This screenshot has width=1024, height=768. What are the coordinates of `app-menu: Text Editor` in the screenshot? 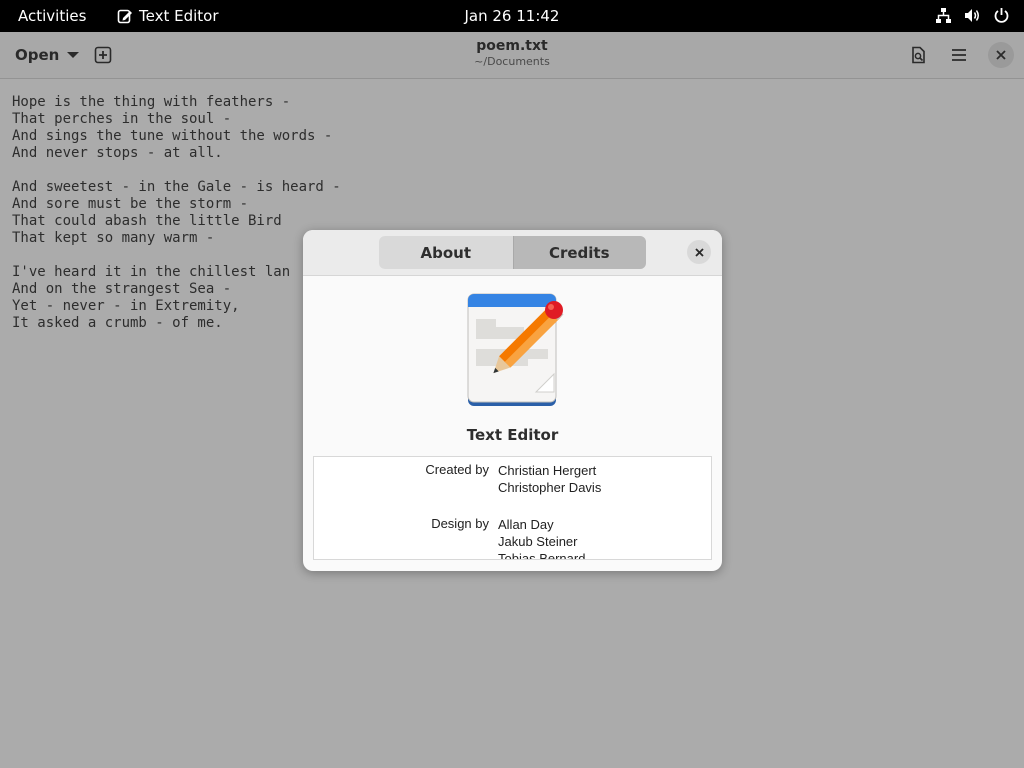 It's located at (168, 16).